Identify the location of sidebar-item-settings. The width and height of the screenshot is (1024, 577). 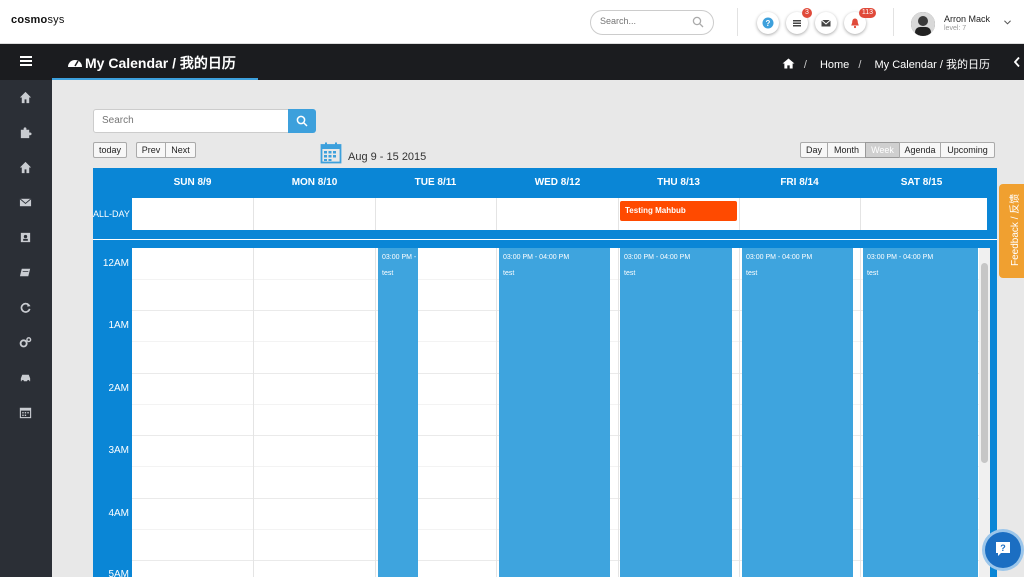
(26, 343).